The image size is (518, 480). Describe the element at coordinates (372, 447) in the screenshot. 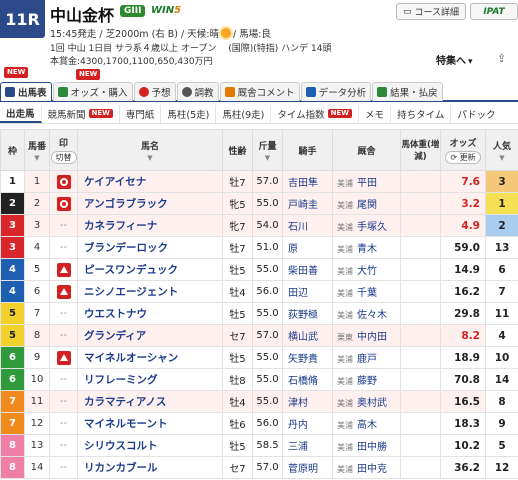

I see `trainer-link: 田中勝` at that location.